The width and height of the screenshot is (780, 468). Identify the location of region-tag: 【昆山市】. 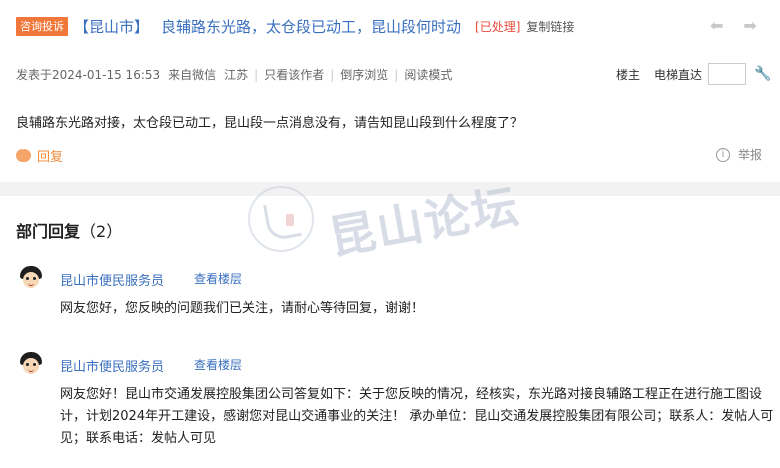
(111, 26).